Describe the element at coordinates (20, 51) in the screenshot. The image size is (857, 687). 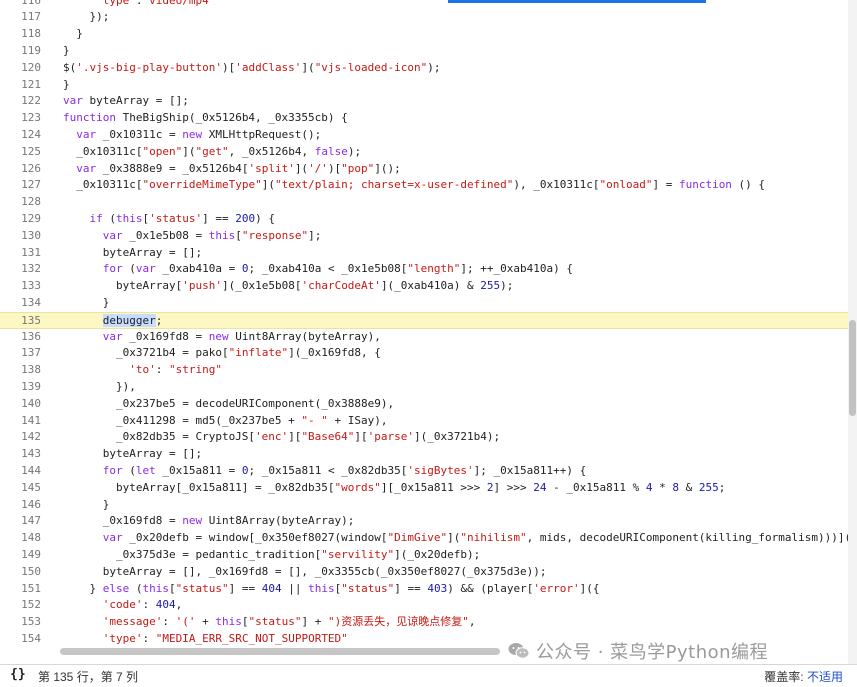
I see `line-number: 119` at that location.